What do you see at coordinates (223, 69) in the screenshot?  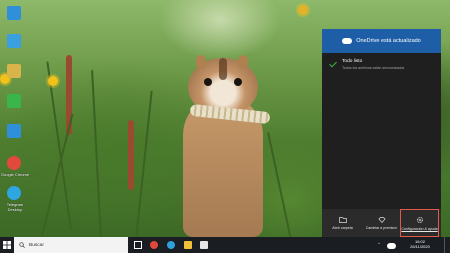 I see `chipmunk-stripe` at bounding box center [223, 69].